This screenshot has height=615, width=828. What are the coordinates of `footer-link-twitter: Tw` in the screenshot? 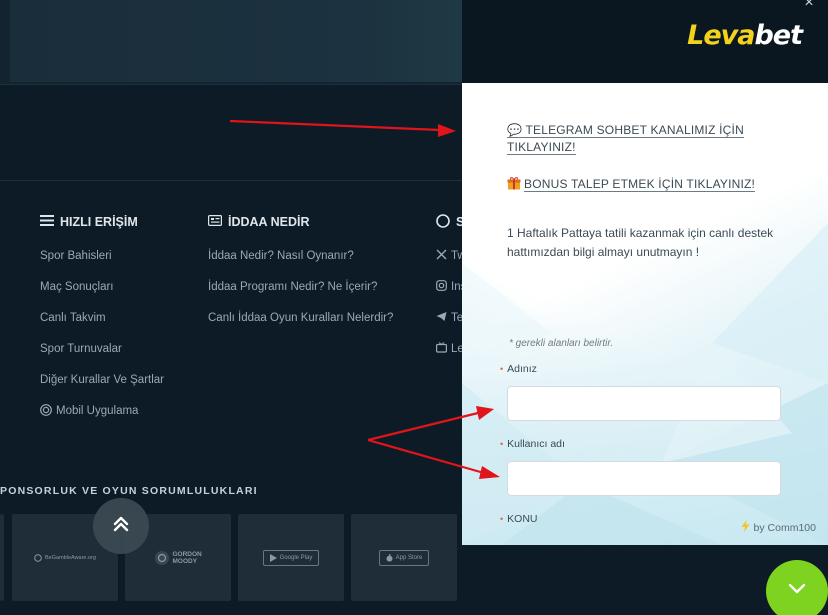 It's located at (449, 264).